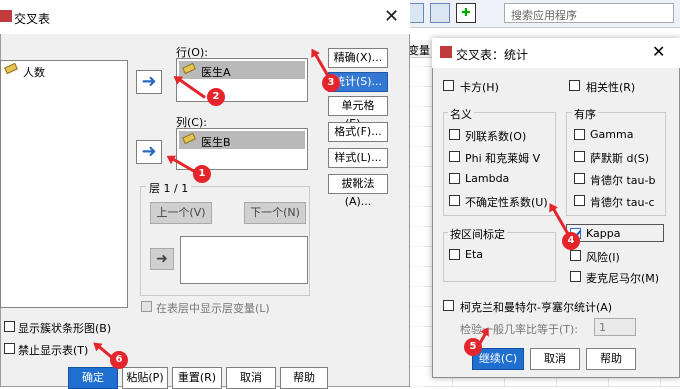  What do you see at coordinates (64, 71) in the screenshot?
I see `list-item: 人数` at bounding box center [64, 71].